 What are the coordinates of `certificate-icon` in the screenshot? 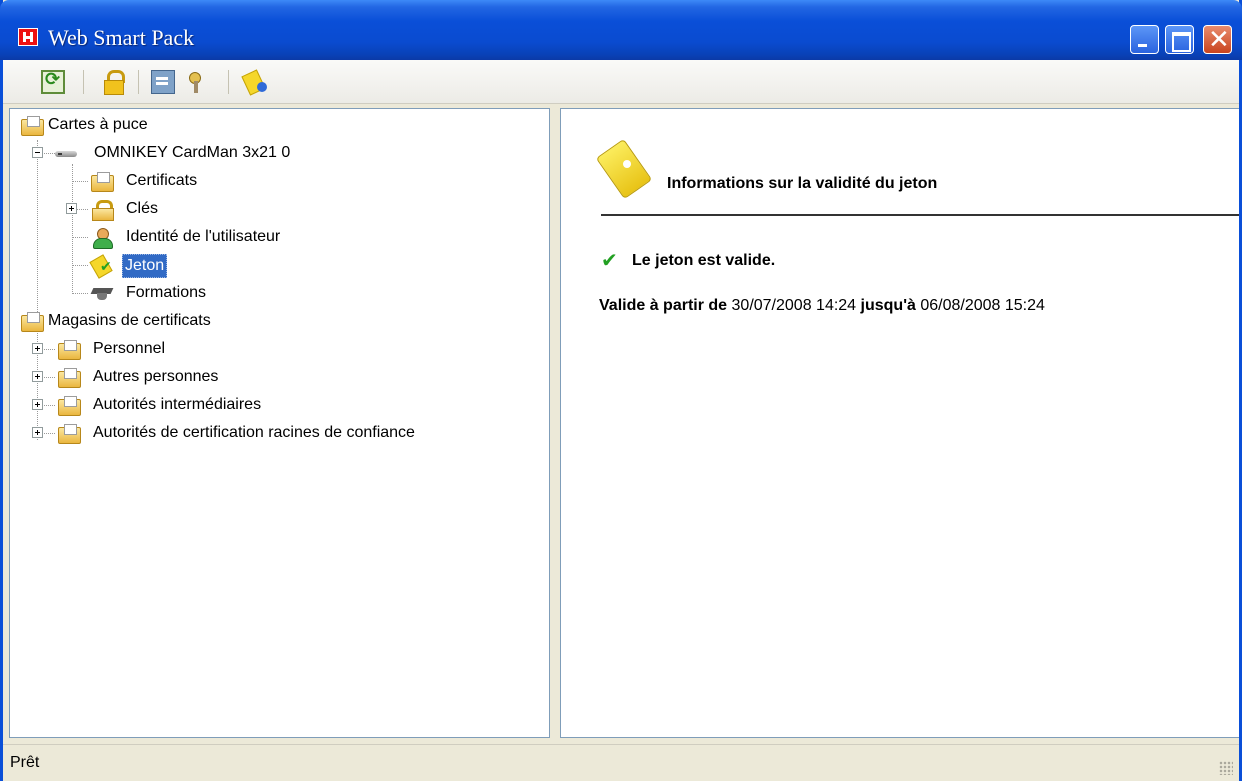 It's located at (163, 82).